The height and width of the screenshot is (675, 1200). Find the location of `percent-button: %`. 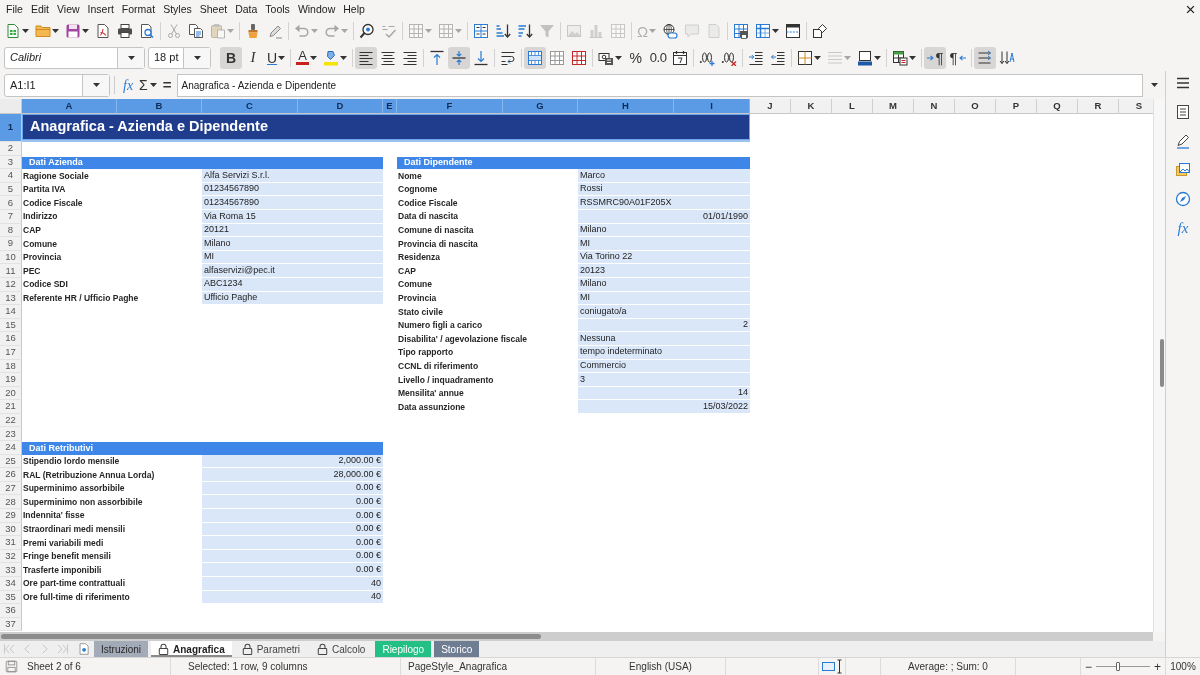

percent-button: % is located at coordinates (635, 57).